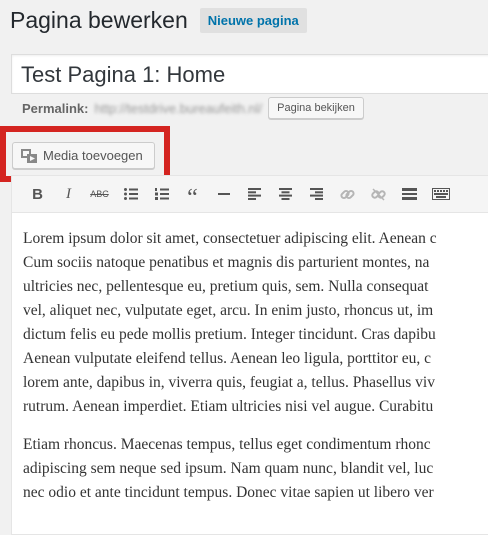 This screenshot has height=535, width=488. What do you see at coordinates (178, 108) in the screenshot?
I see `permalink-url: http://testdrive.bureaufeith.nl/` at bounding box center [178, 108].